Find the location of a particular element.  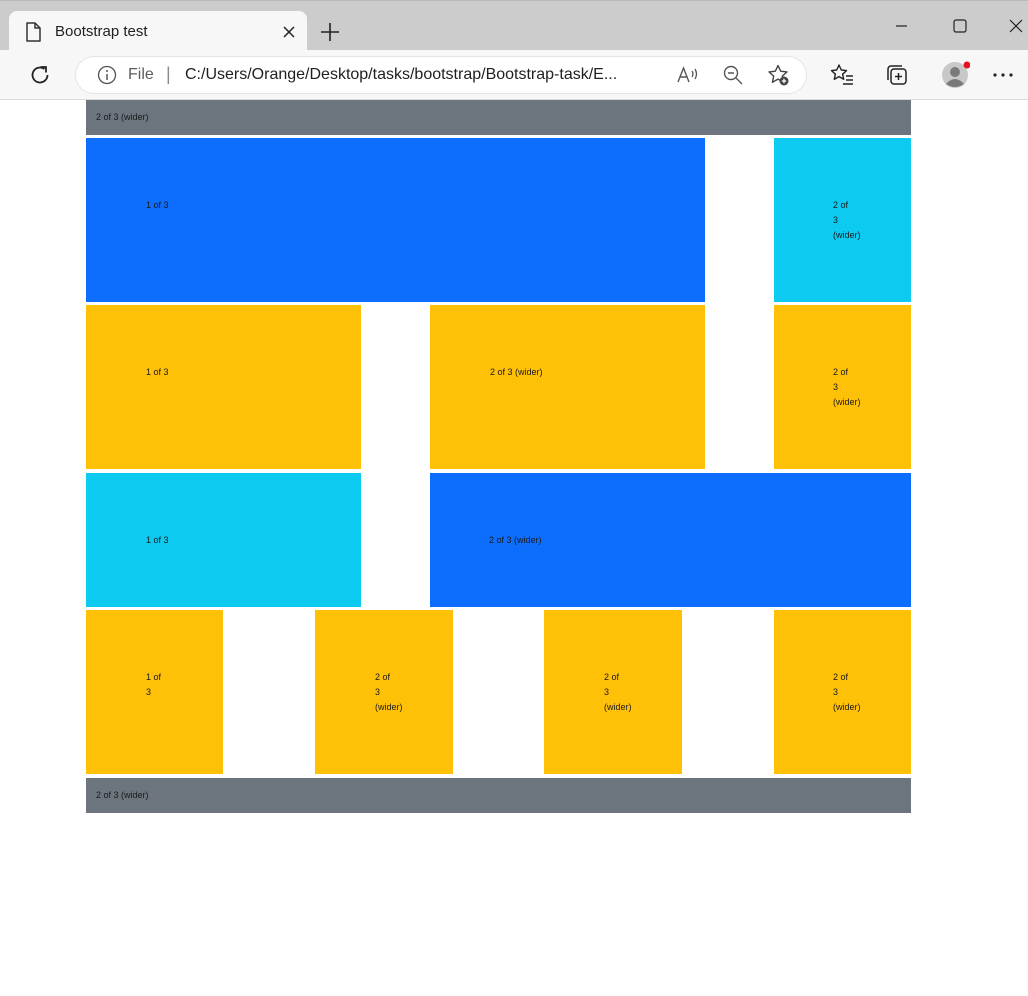

row1-col1: 1 of 3 is located at coordinates (395, 220).